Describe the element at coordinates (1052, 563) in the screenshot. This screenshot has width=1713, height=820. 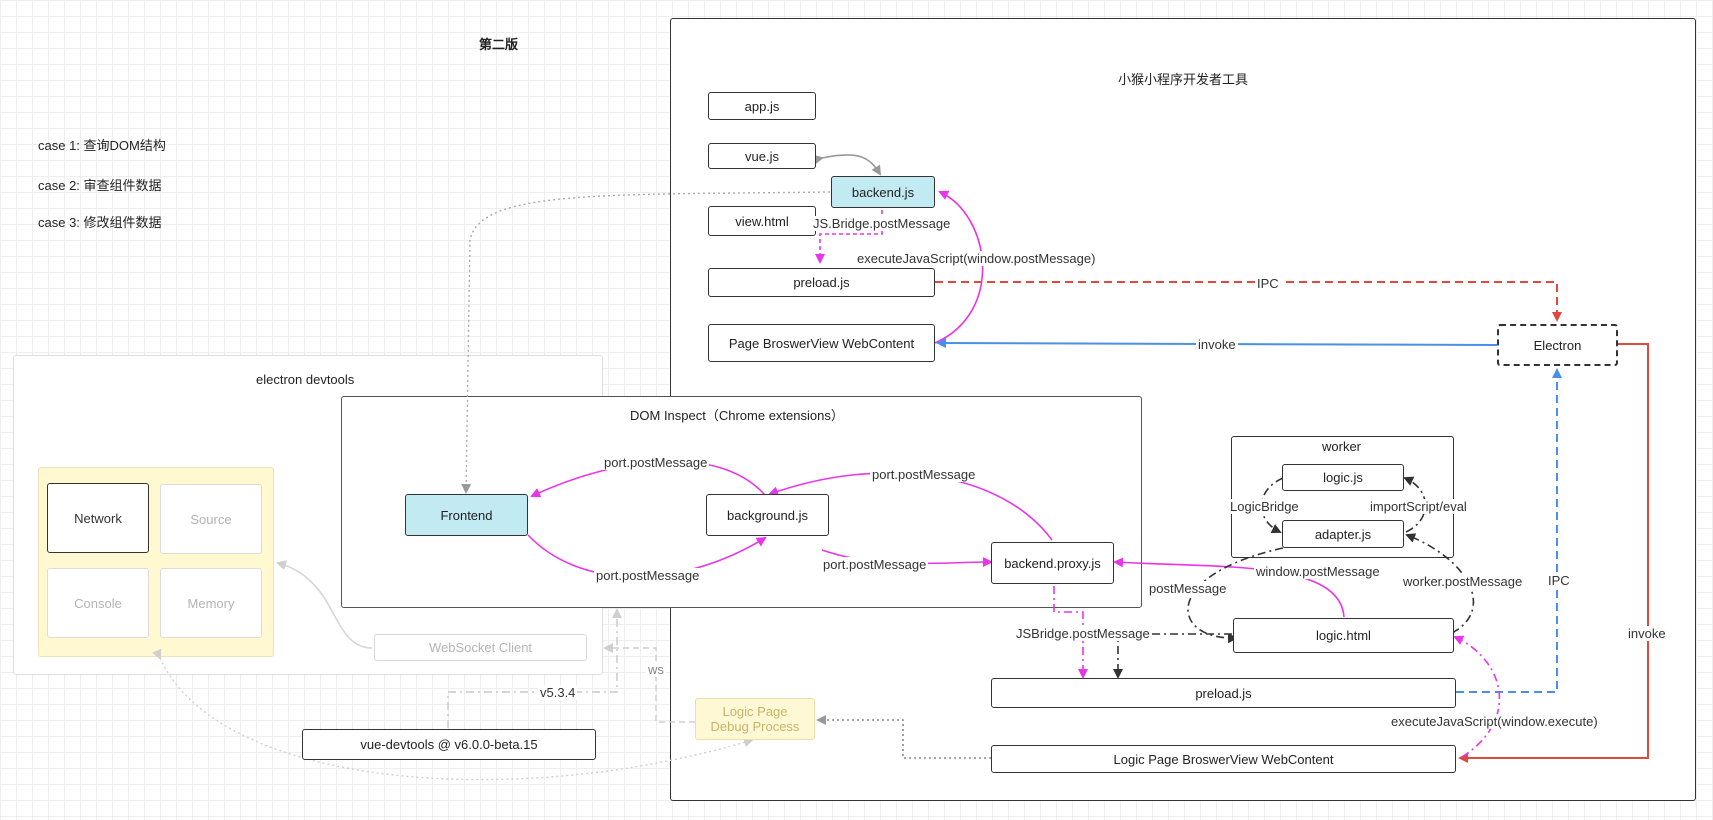
I see `backend-proxy-node: backend.proxy.js` at that location.